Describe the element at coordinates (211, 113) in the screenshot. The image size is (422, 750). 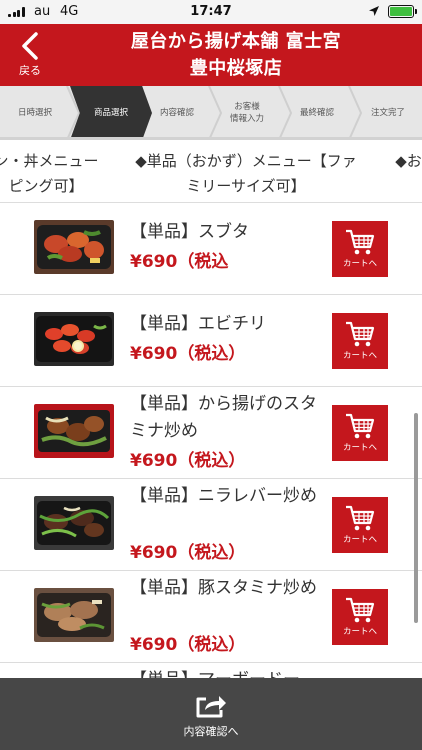
I see `order-progress-steps: 日時選択 商品選択 内容確認 お客様 情報入力 最終確認 注文完了` at that location.